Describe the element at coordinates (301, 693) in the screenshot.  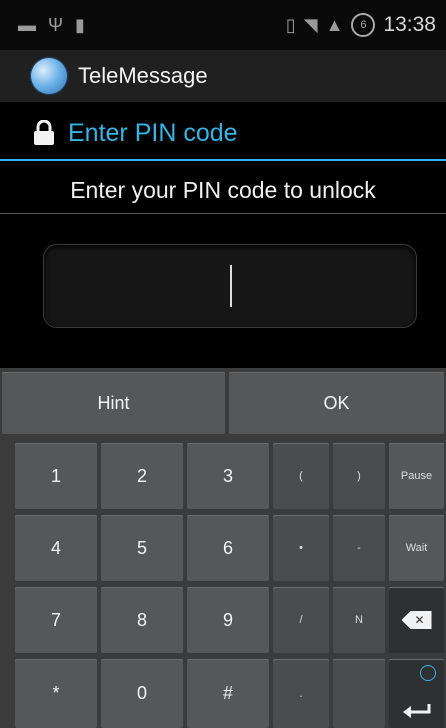
I see `key-period: .` at that location.